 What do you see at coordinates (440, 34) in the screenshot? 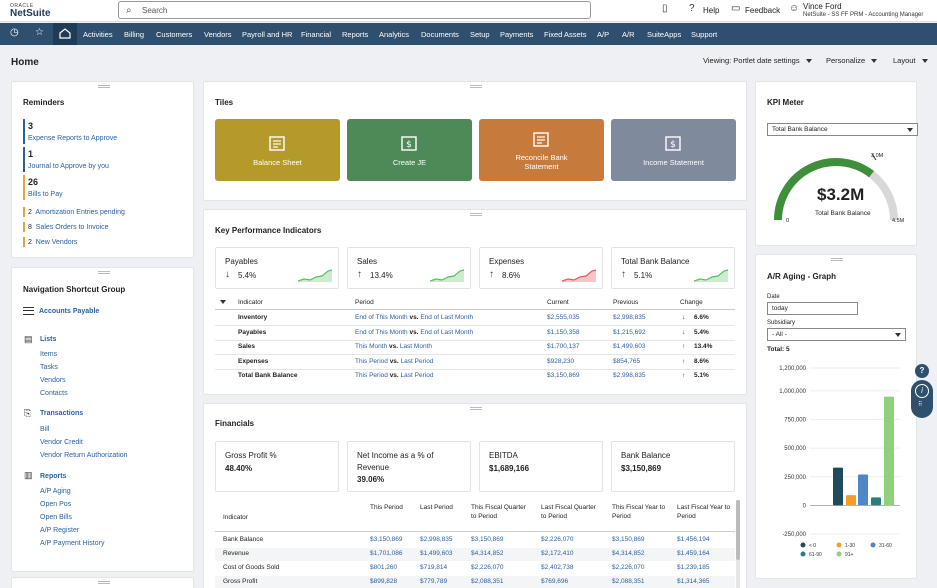
I see `nav-documents: Documents` at bounding box center [440, 34].